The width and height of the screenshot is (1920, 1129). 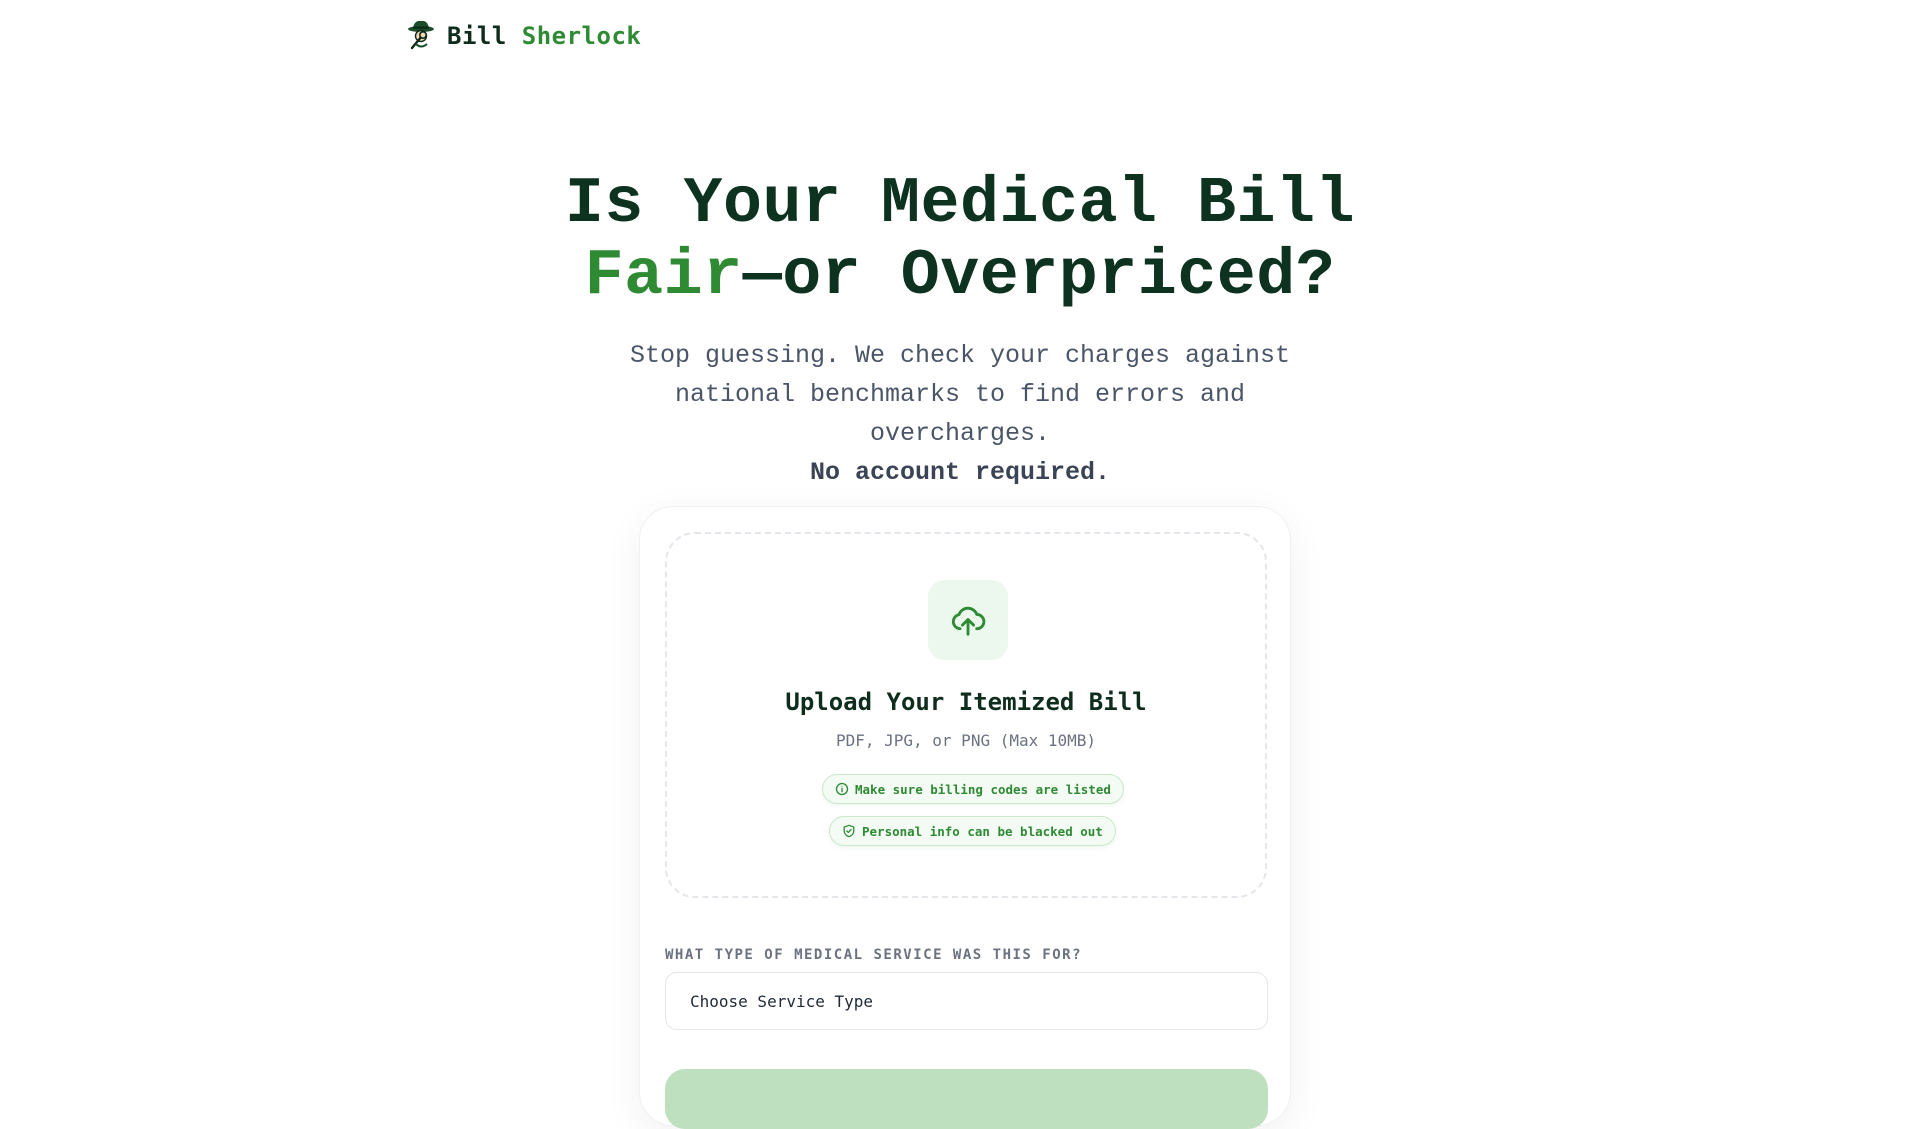 I want to click on upload-icon-container, so click(x=968, y=620).